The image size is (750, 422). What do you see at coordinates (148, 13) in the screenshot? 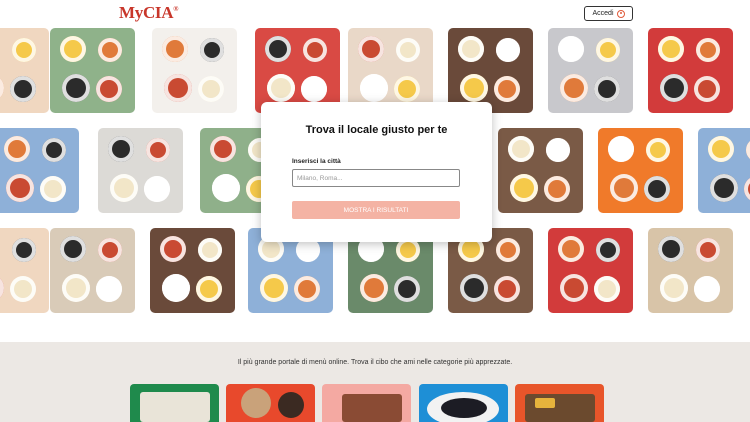
I see `mycia-logo: MyCIA®` at bounding box center [148, 13].